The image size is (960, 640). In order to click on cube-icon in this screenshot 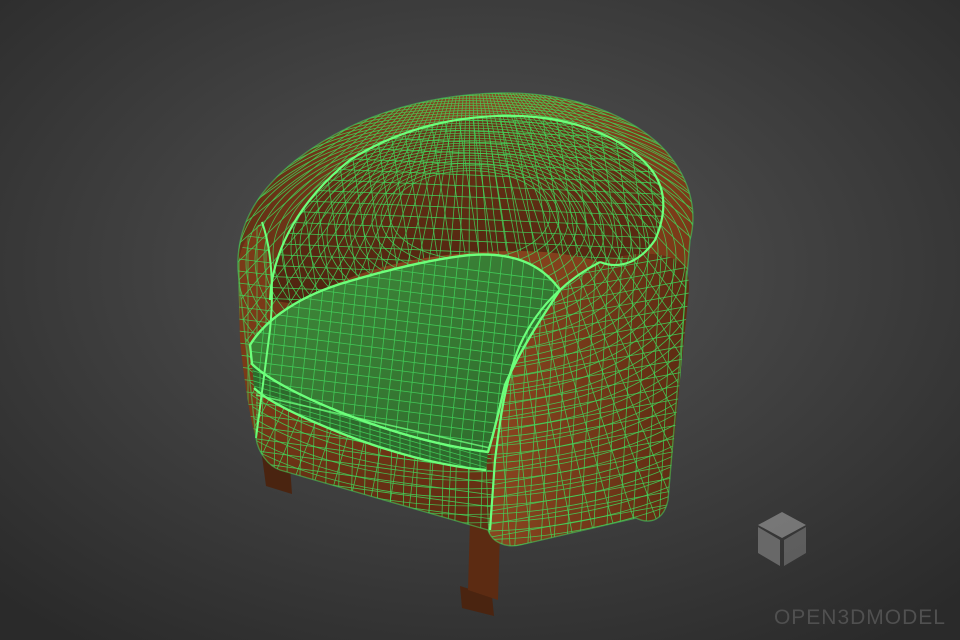, I will do `click(782, 539)`.